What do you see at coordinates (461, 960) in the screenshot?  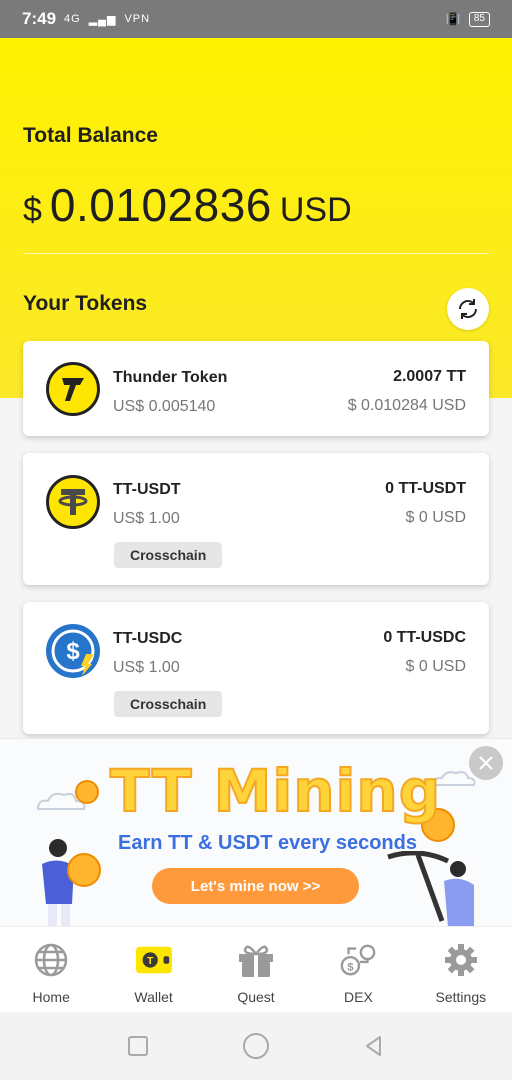 I see `gear-icon` at bounding box center [461, 960].